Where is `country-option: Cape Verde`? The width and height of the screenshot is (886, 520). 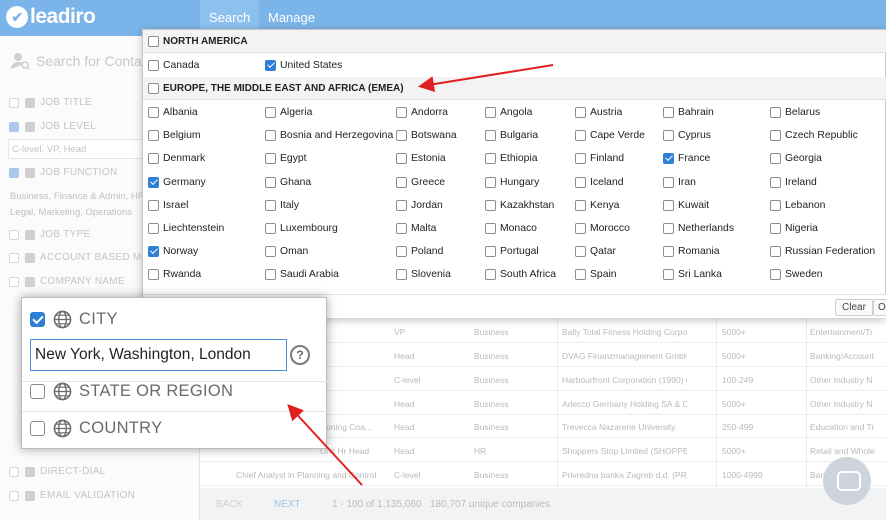 country-option: Cape Verde is located at coordinates (610, 136).